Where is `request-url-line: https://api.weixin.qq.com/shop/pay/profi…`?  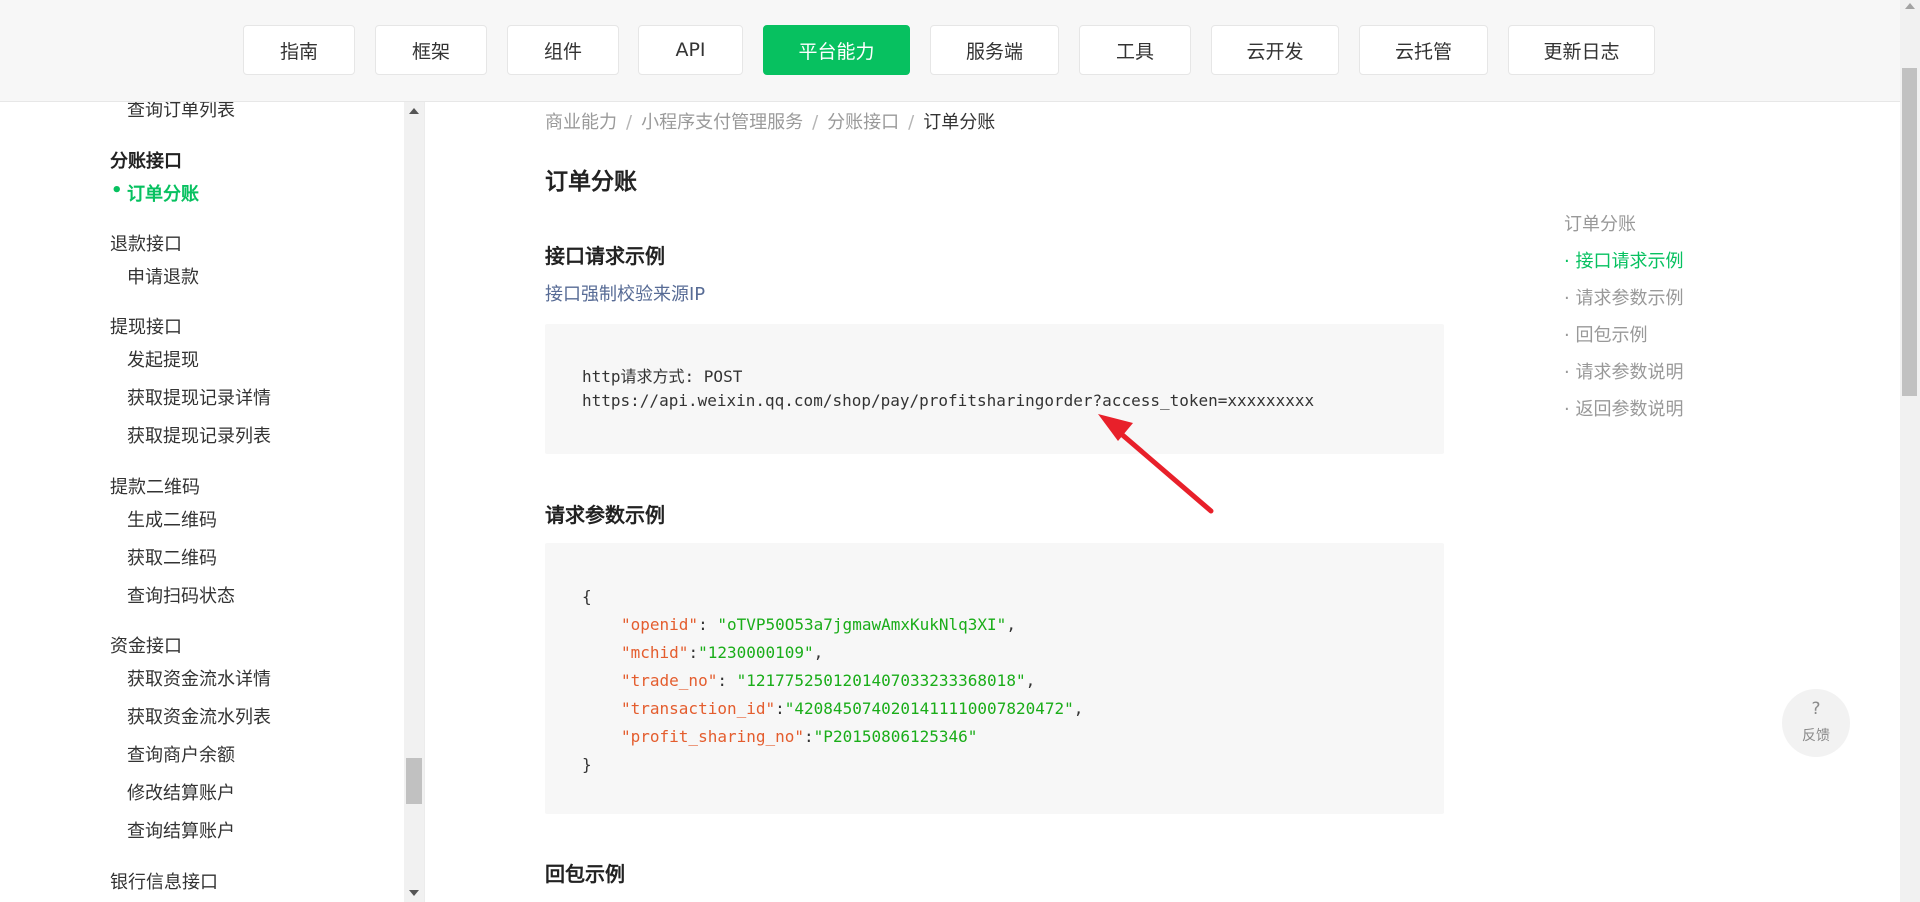 request-url-line: https://api.weixin.qq.com/shop/pay/profi… is located at coordinates (948, 400).